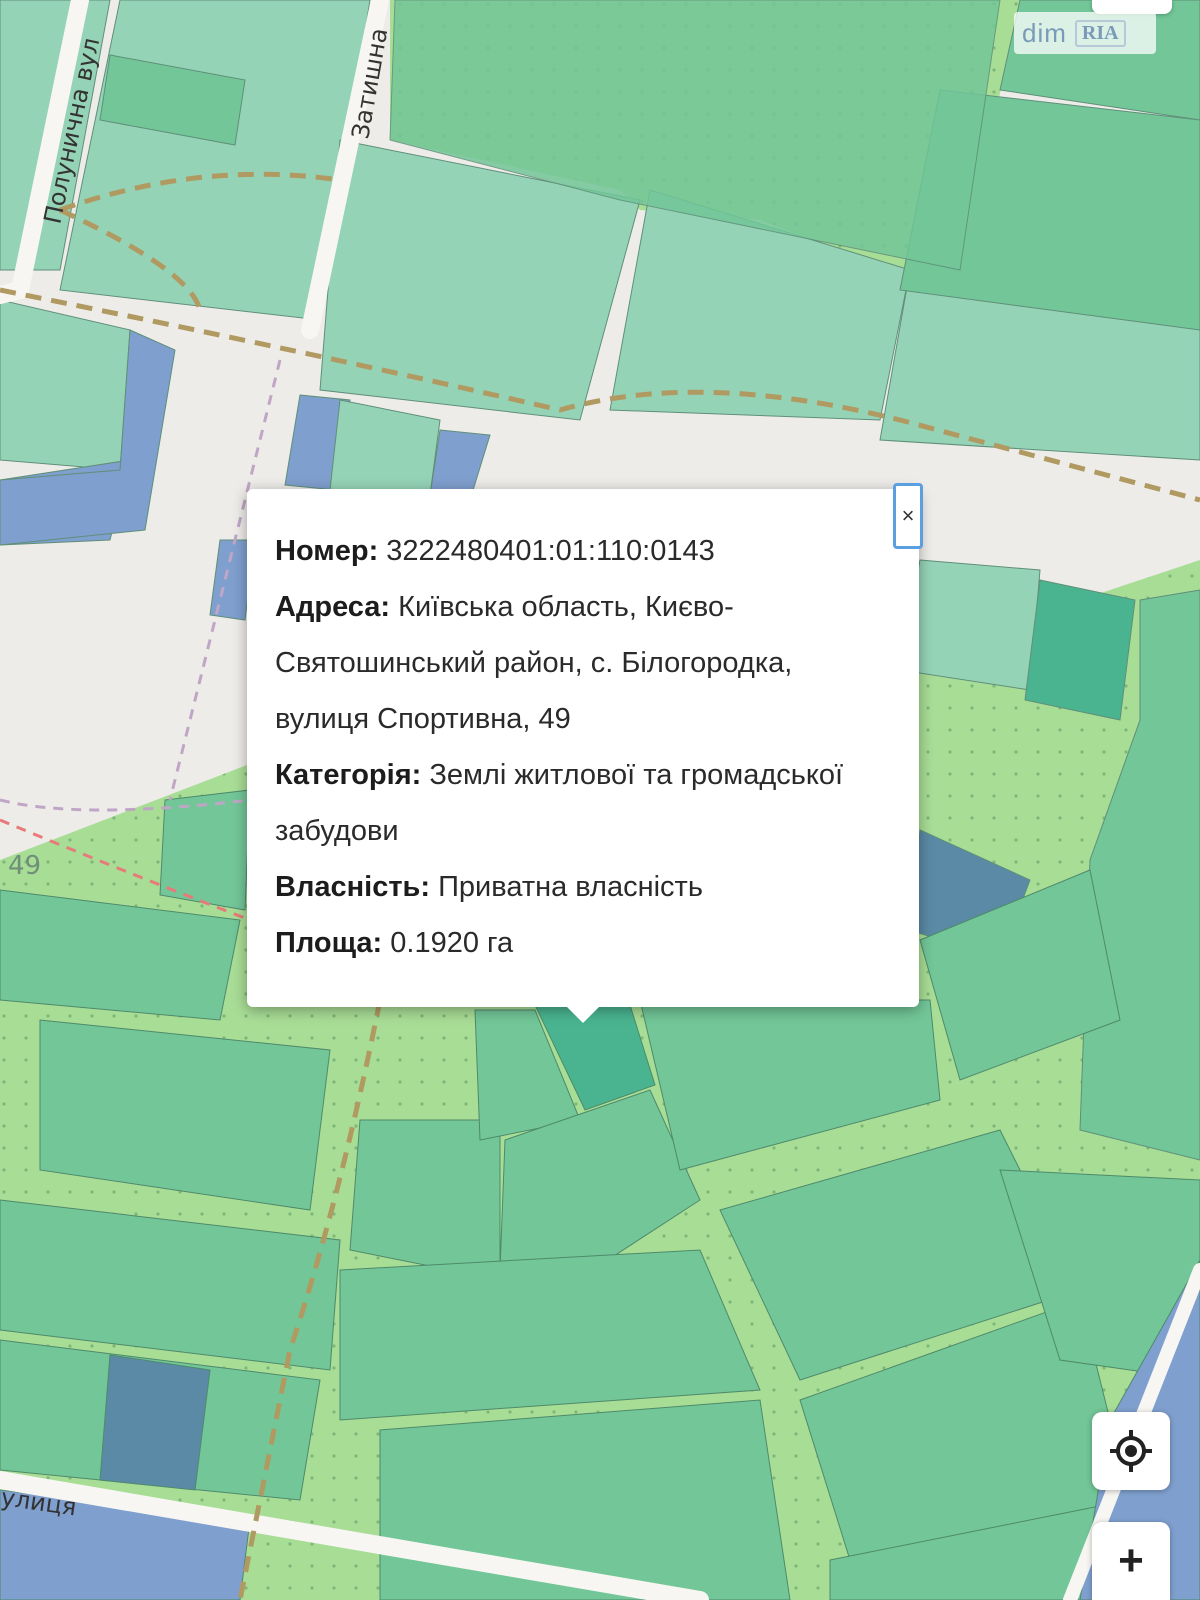  Describe the element at coordinates (1100, 33) in the screenshot. I see `watermark-ria-text: RIA` at that location.